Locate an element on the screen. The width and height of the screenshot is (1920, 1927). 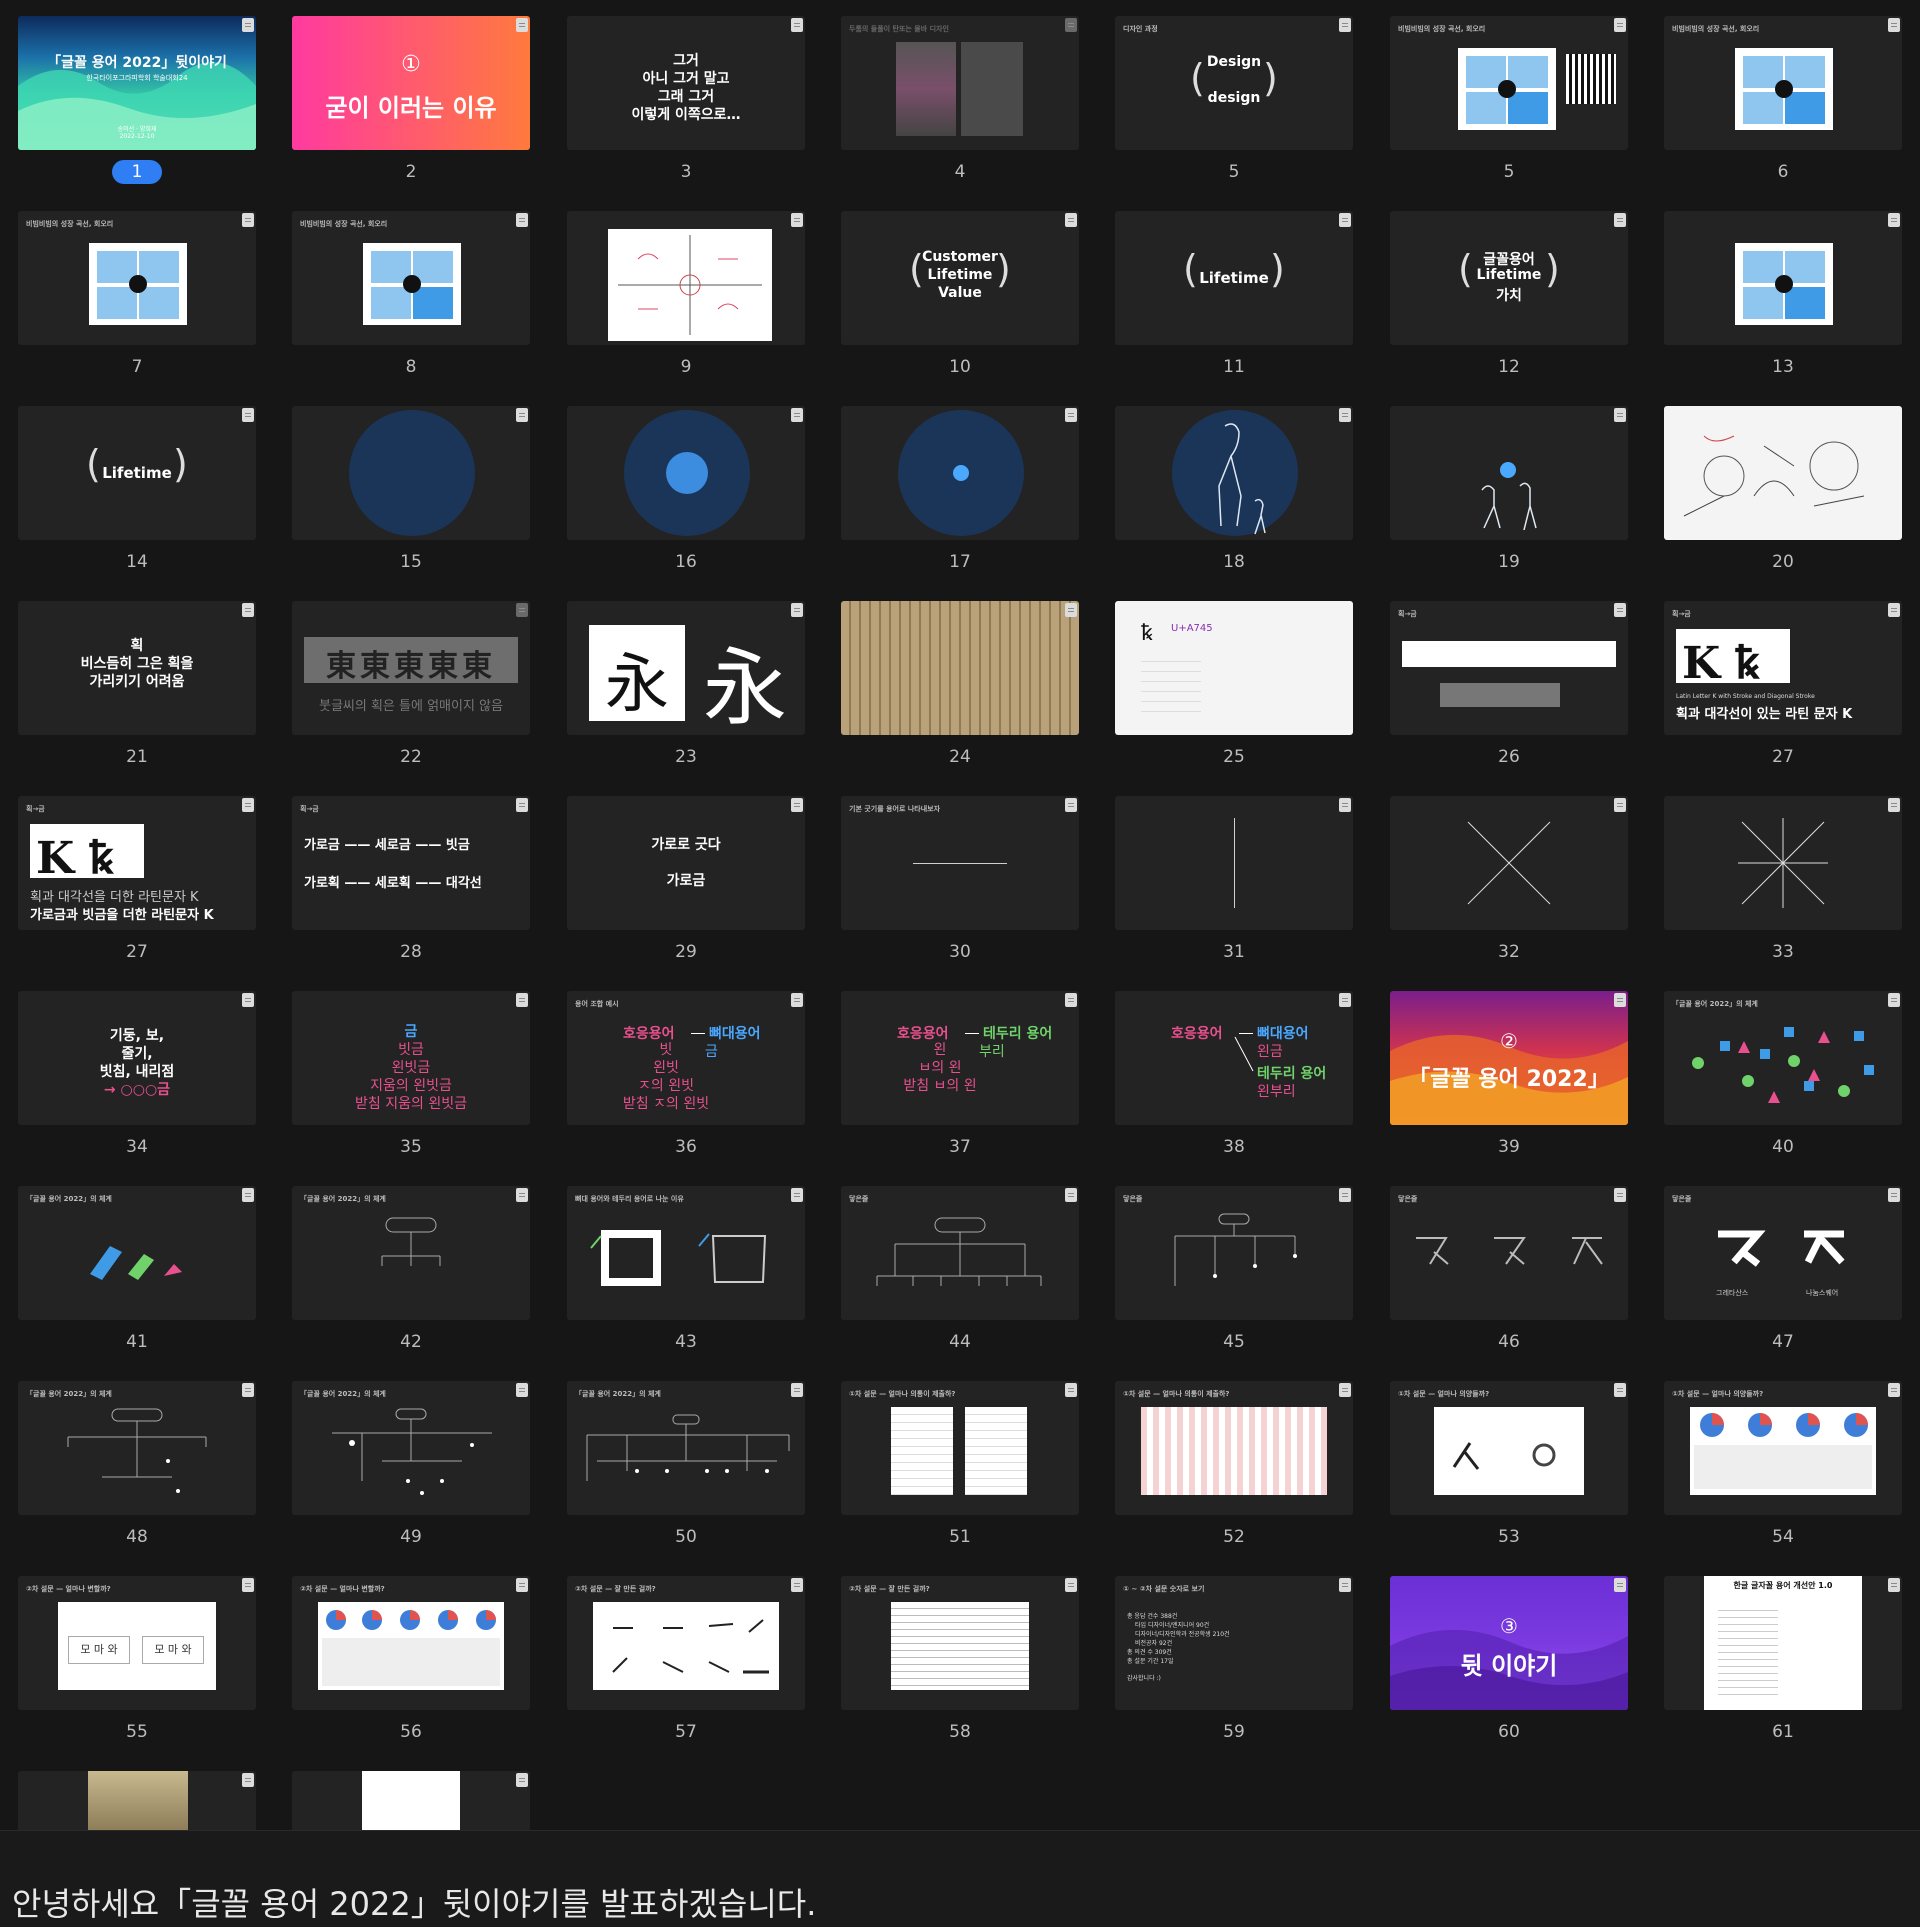
slide-date: 2022-12-10 is located at coordinates (137, 136).